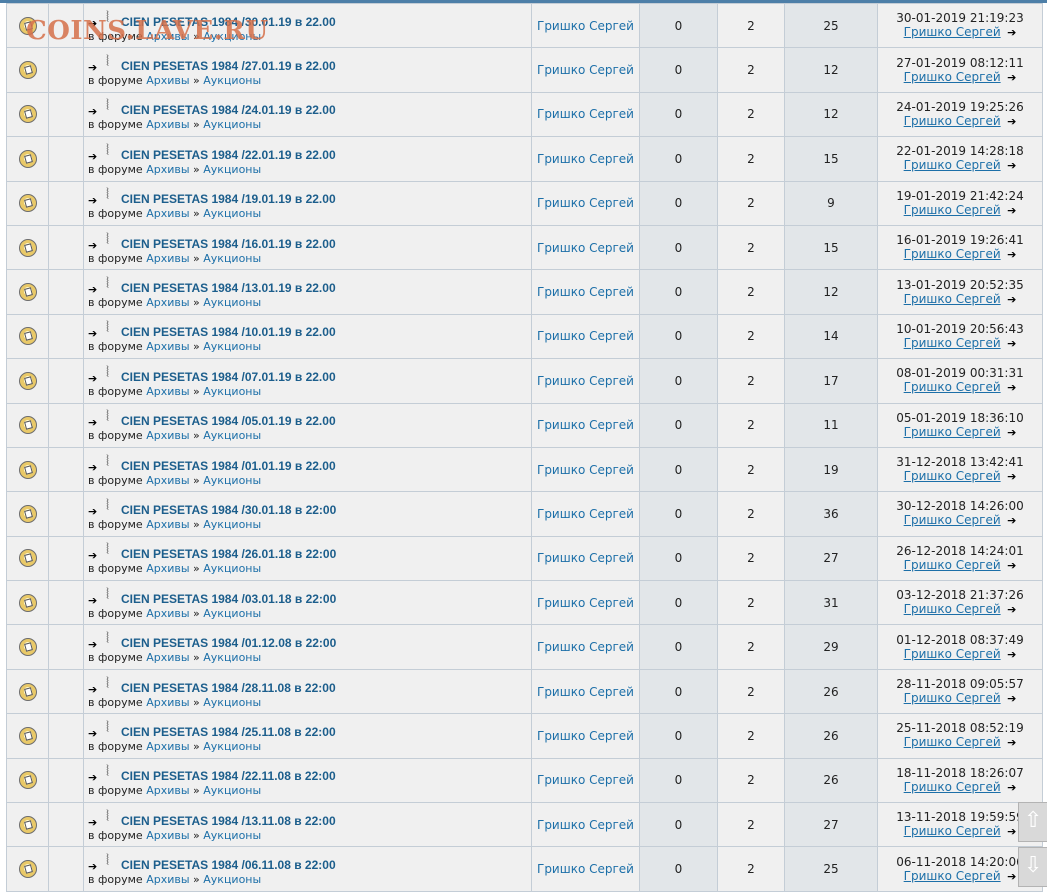  Describe the element at coordinates (1032, 822) in the screenshot. I see `scroll-up-button: ⇧` at that location.